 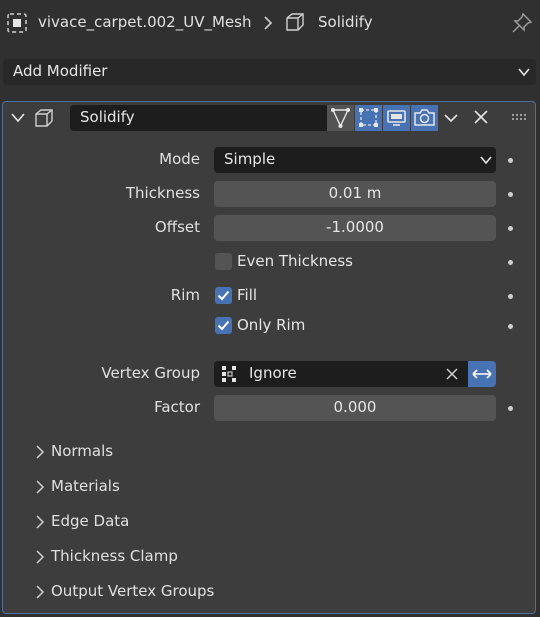 What do you see at coordinates (522, 23) in the screenshot?
I see `pin-icon` at bounding box center [522, 23].